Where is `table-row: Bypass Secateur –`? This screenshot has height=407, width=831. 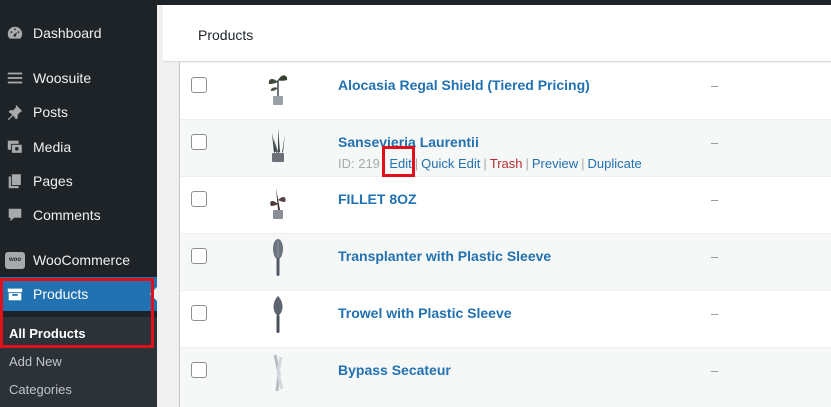
table-row: Bypass Secateur – is located at coordinates (505, 377).